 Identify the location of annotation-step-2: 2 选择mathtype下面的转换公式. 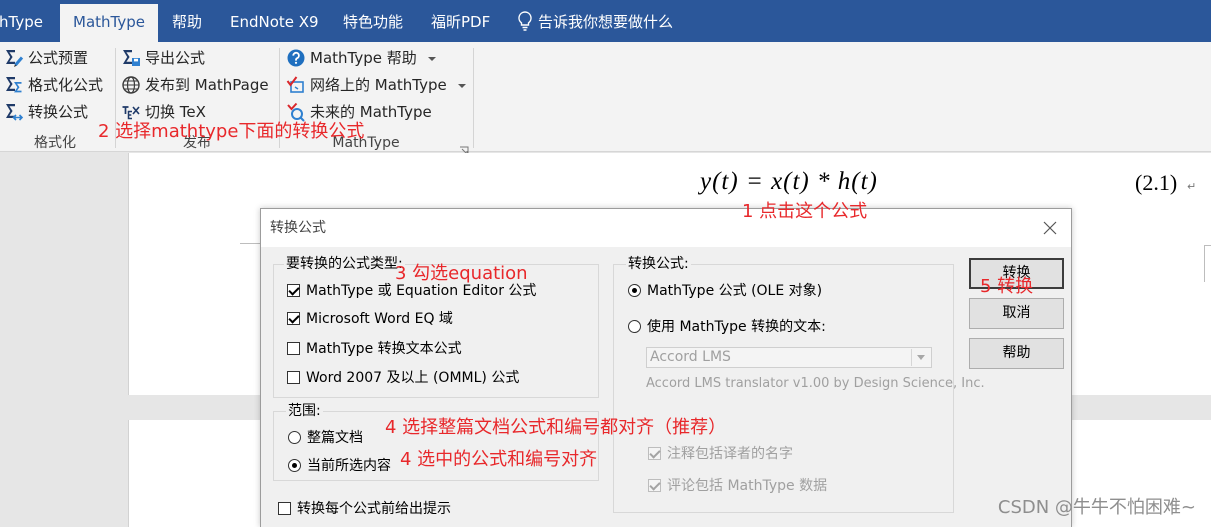
(231, 131).